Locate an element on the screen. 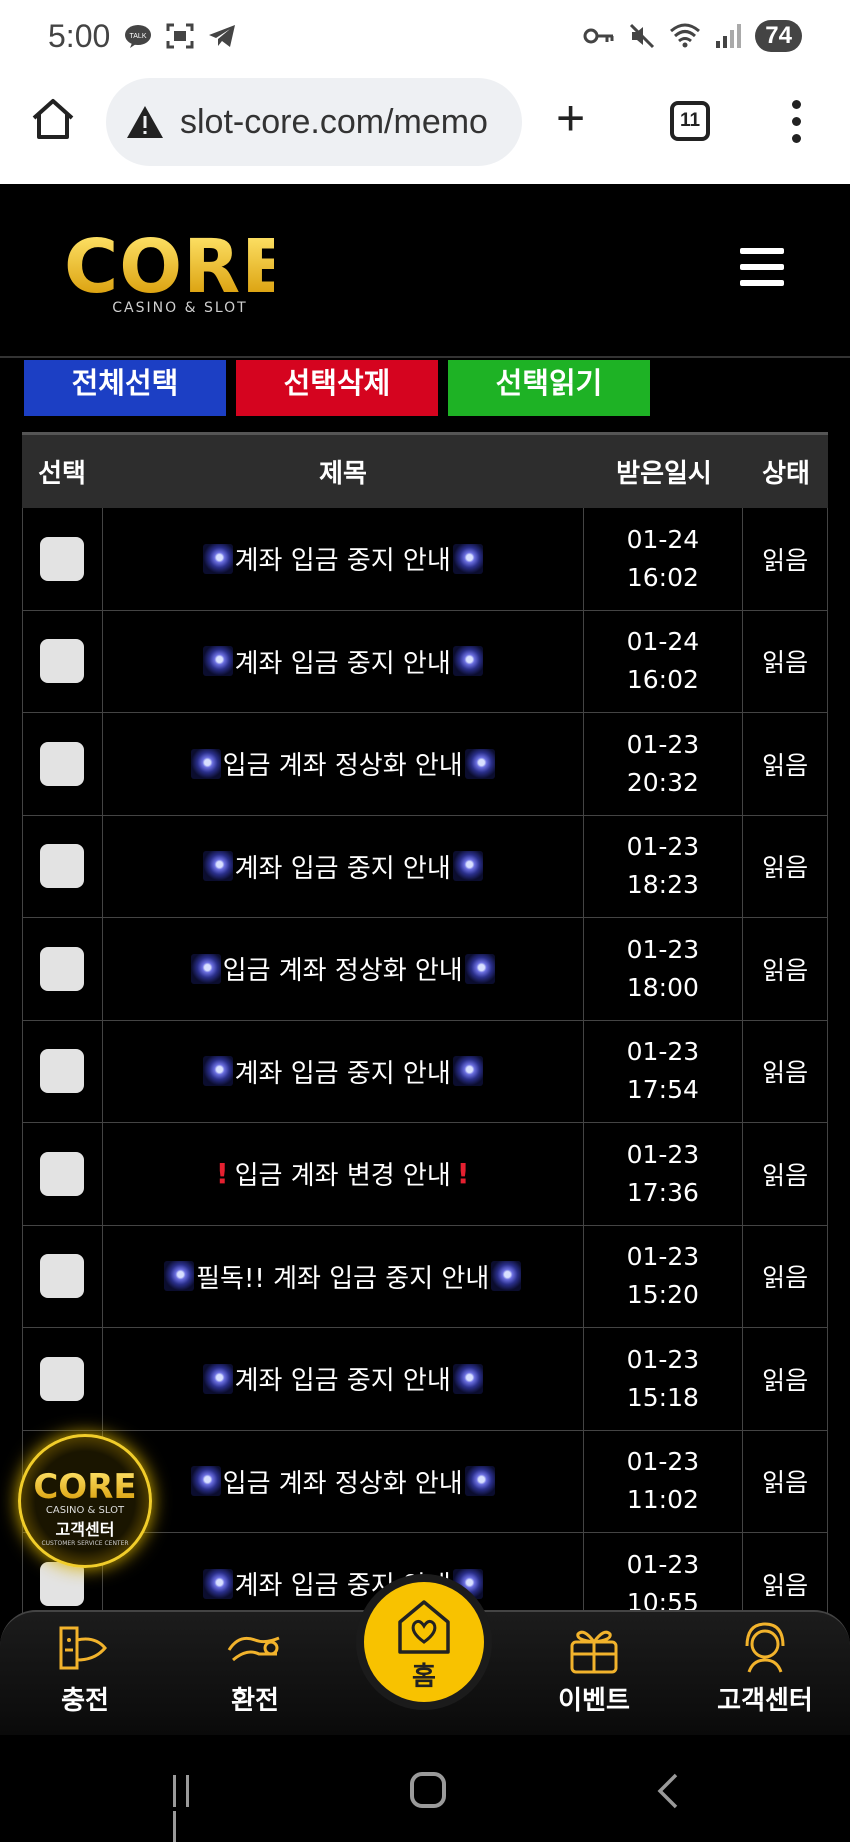  message-subject: 필독!! 계좌 입금 중지 안내 is located at coordinates (342, 1276).